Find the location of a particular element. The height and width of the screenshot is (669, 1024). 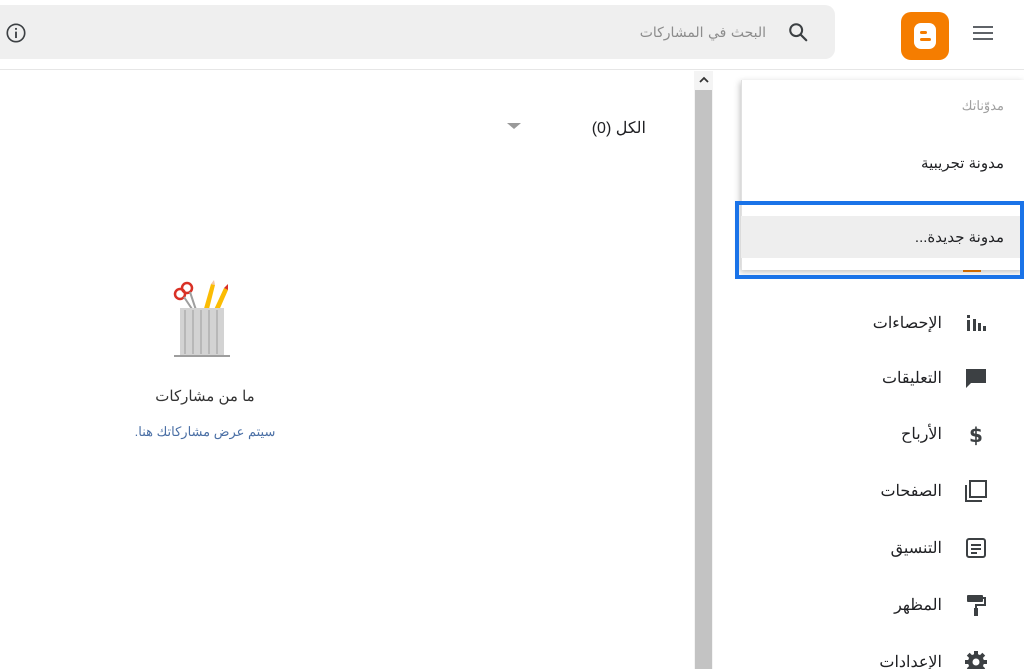

info-icon is located at coordinates (16, 33).